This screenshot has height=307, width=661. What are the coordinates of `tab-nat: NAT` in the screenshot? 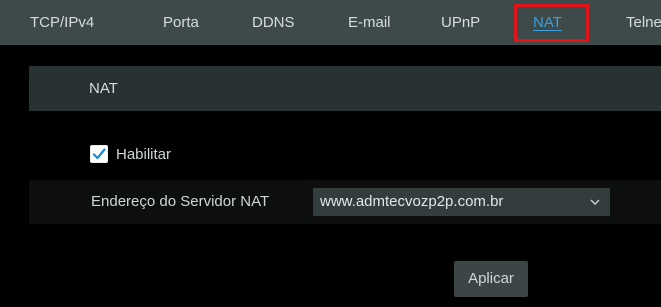 It's located at (547, 22).